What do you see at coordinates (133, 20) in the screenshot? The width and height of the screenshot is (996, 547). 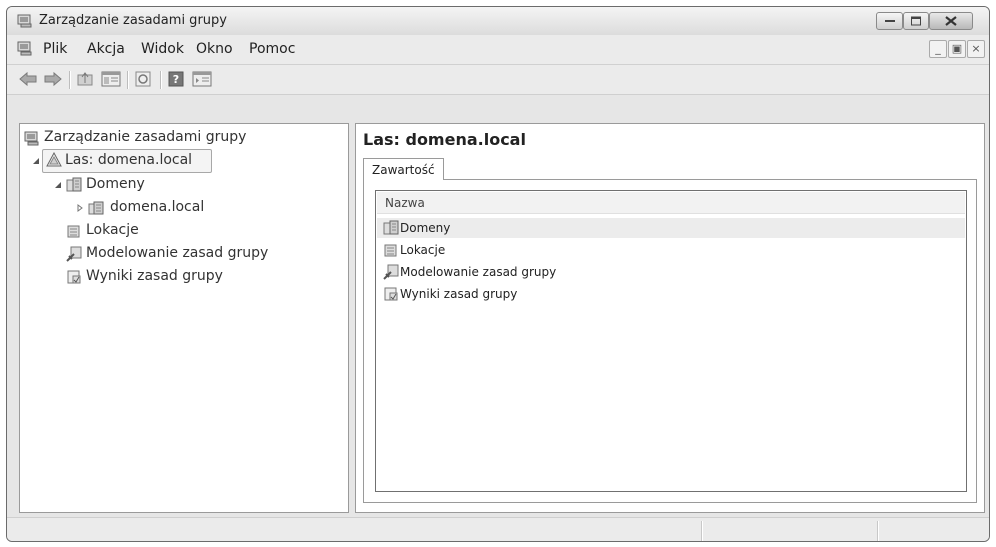 I see `window-title: Zarządzanie zasadami grupy` at bounding box center [133, 20].